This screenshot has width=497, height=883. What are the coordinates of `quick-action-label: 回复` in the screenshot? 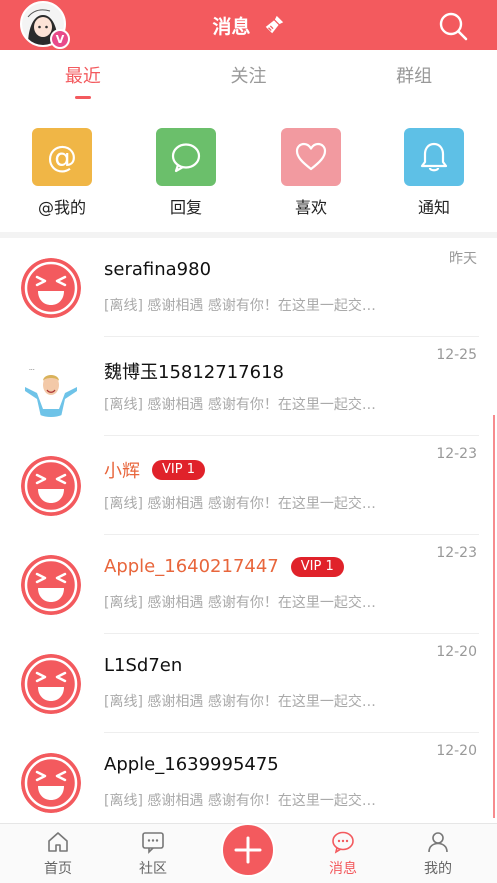 It's located at (185, 207).